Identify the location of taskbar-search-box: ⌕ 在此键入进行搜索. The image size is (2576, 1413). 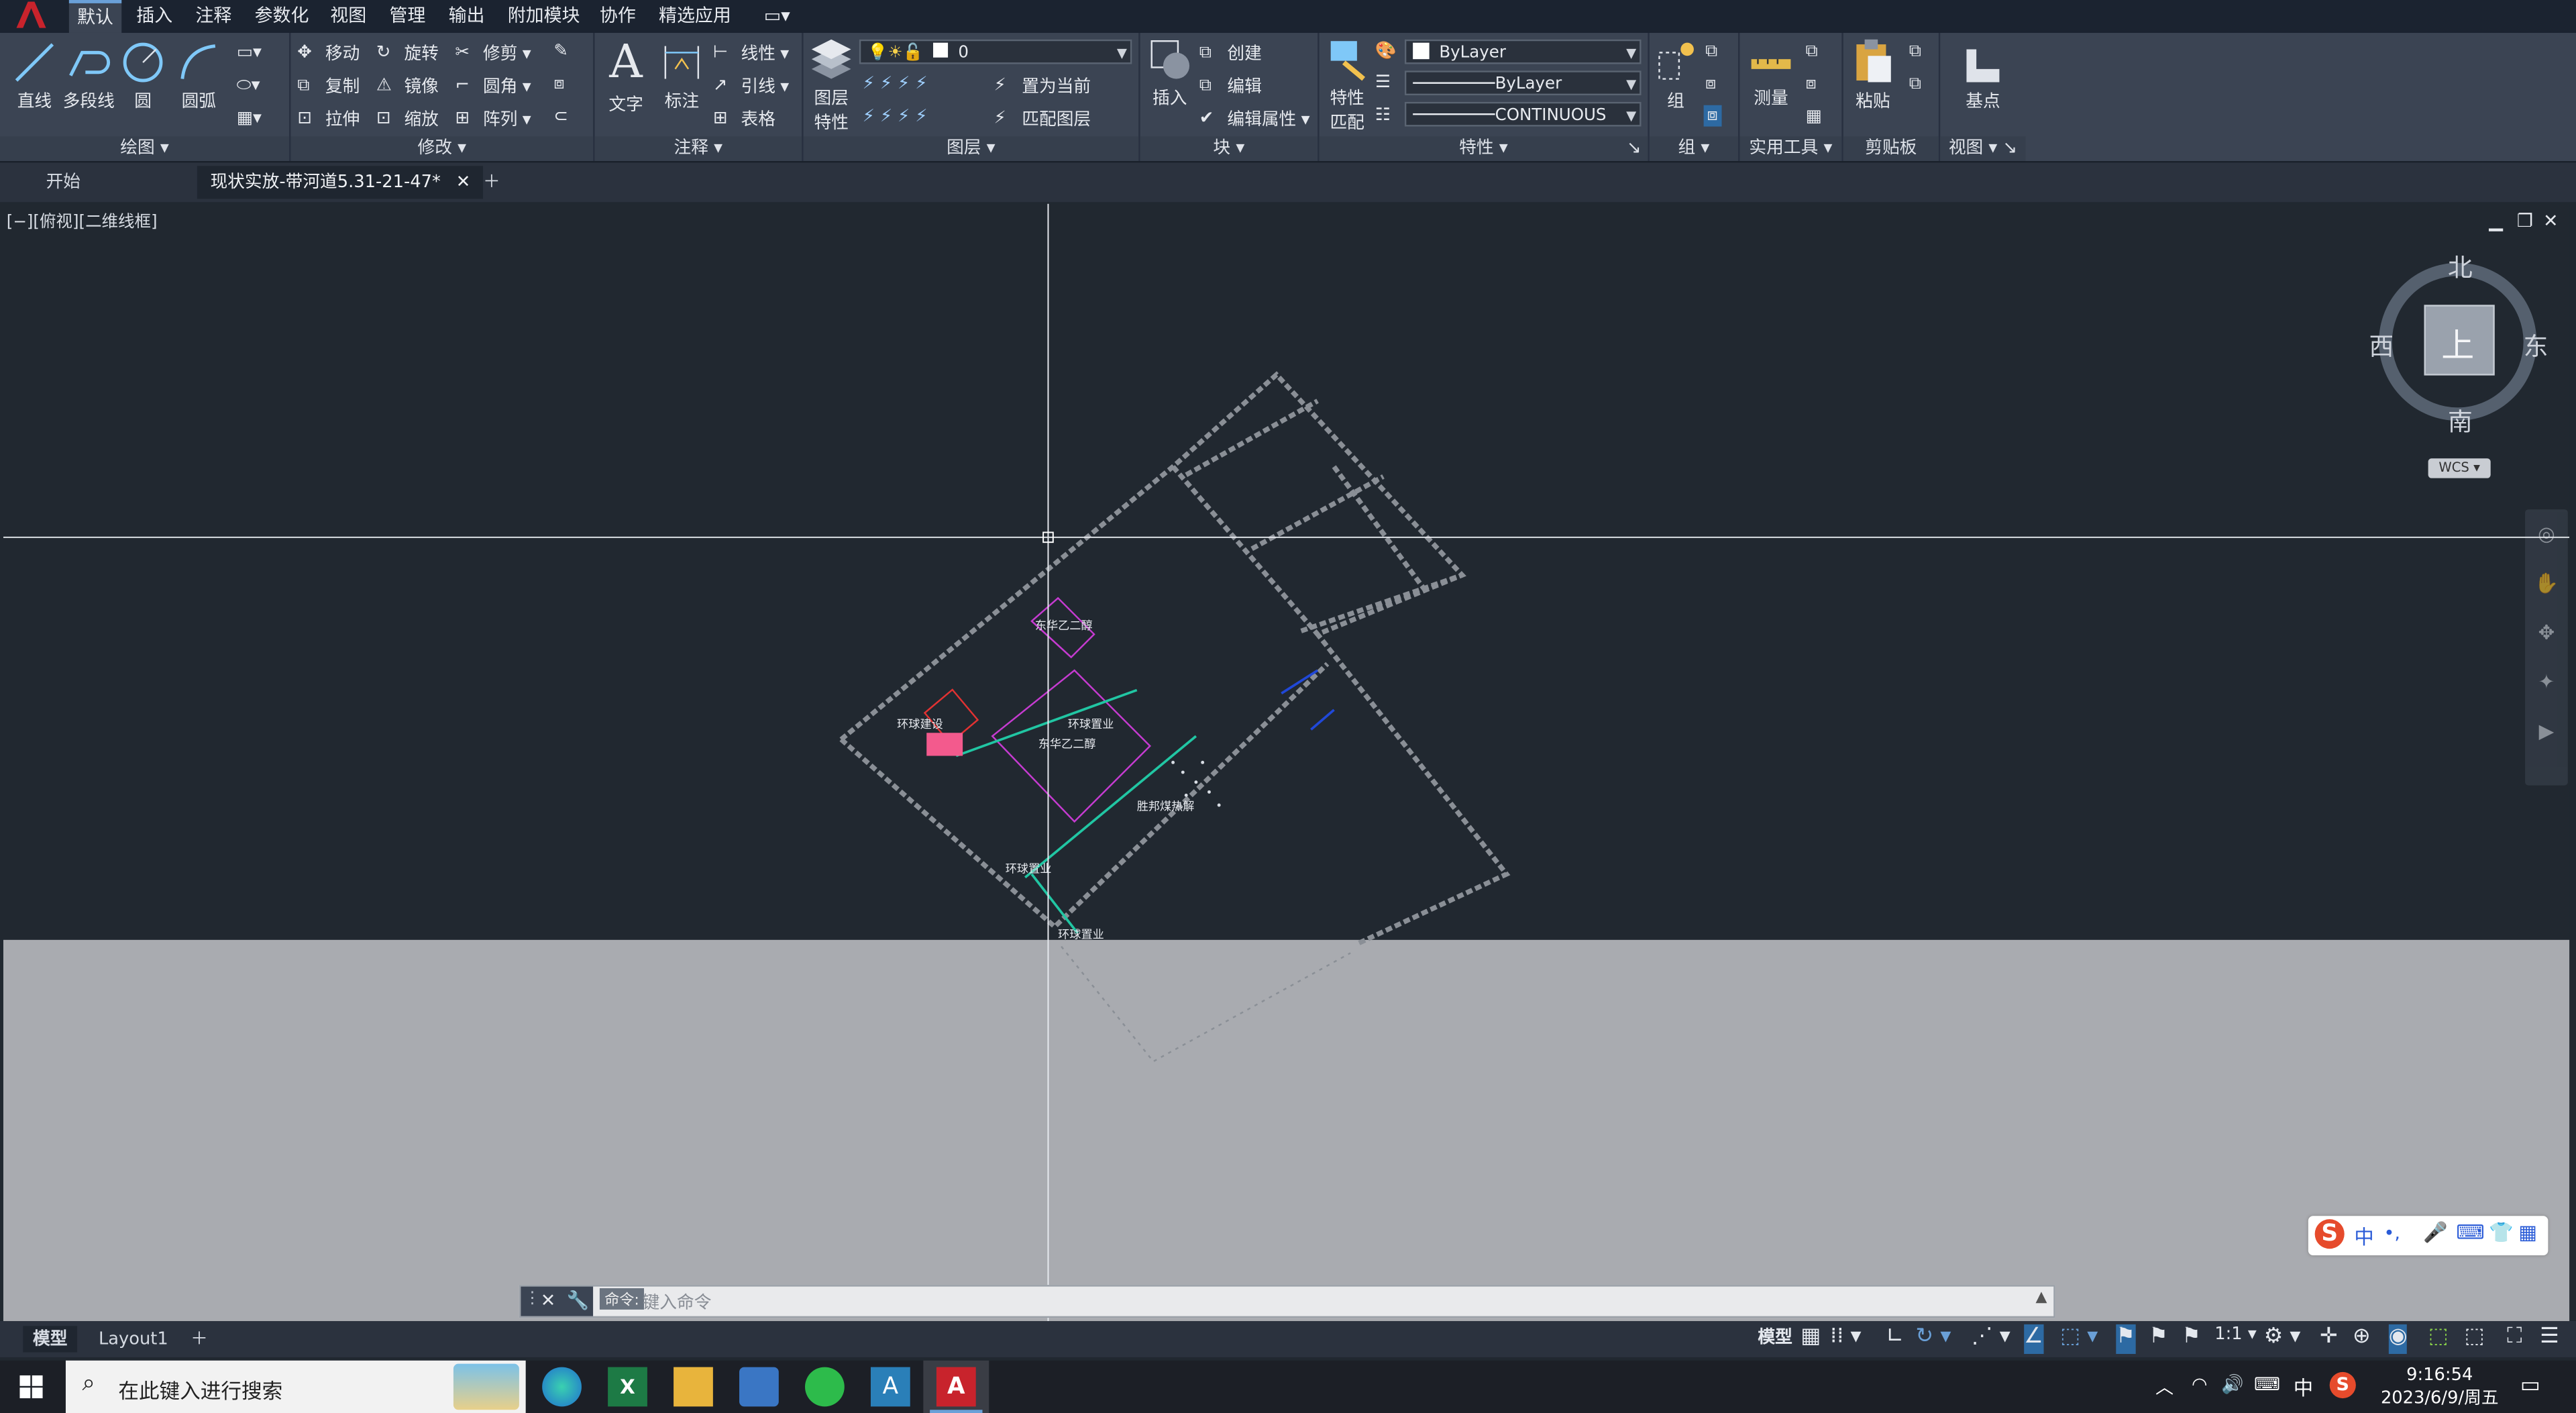
(295, 1386).